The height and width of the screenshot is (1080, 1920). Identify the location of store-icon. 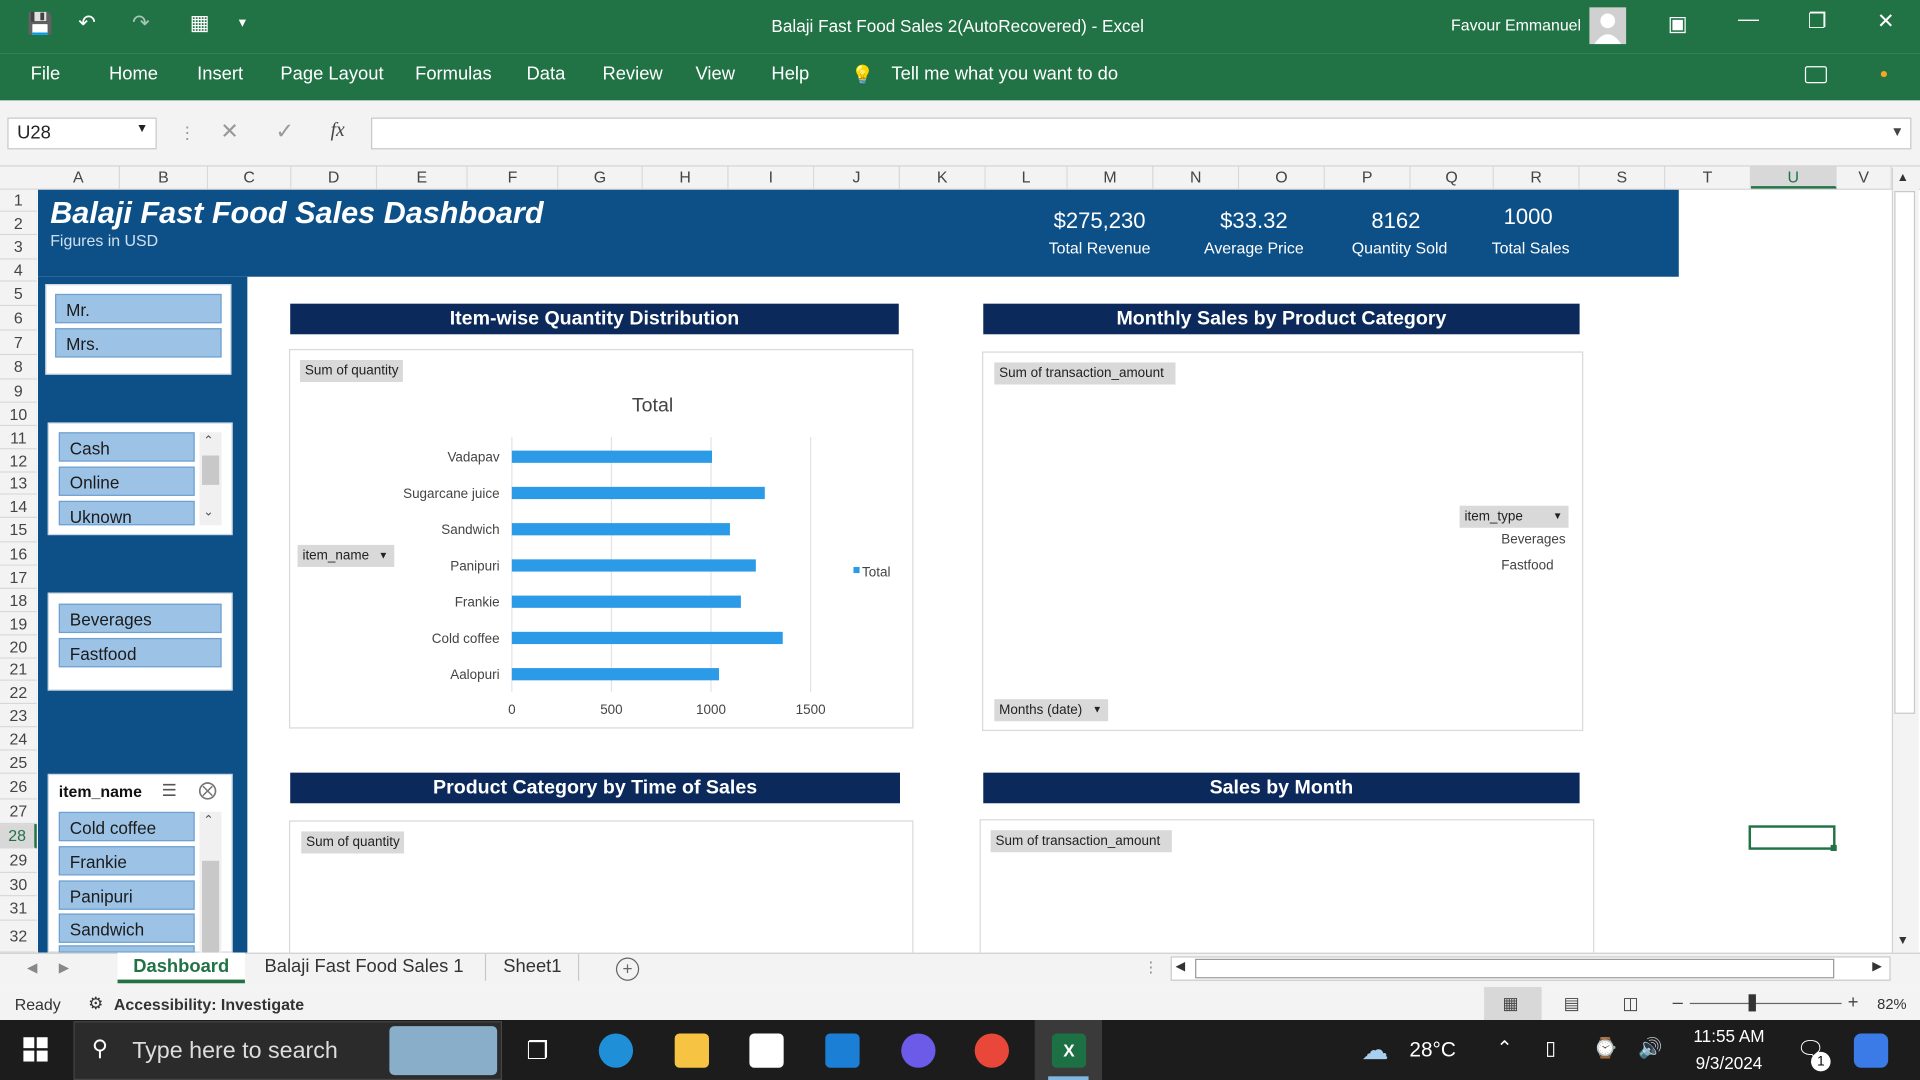
(766, 1050).